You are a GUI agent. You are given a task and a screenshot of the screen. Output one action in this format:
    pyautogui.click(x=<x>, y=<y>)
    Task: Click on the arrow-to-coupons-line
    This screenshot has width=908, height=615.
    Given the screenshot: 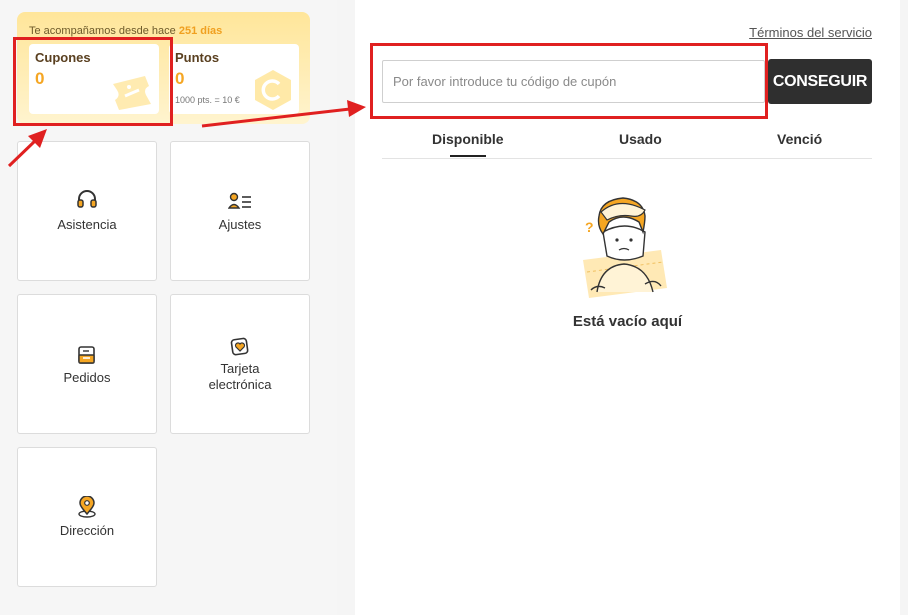 What is the action you would take?
    pyautogui.click(x=22, y=153)
    